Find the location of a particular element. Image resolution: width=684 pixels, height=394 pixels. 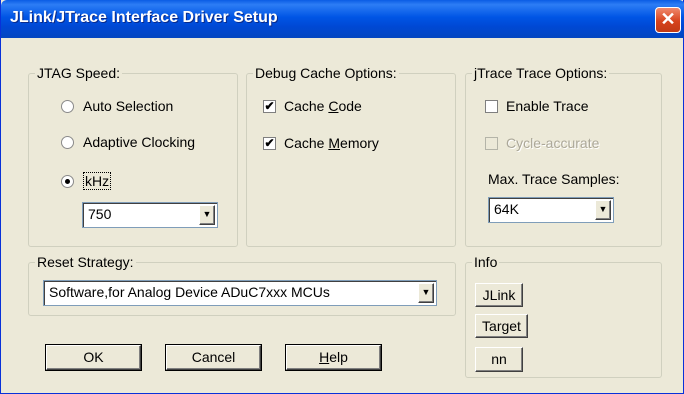

help-button-label: Help is located at coordinates (333, 357).